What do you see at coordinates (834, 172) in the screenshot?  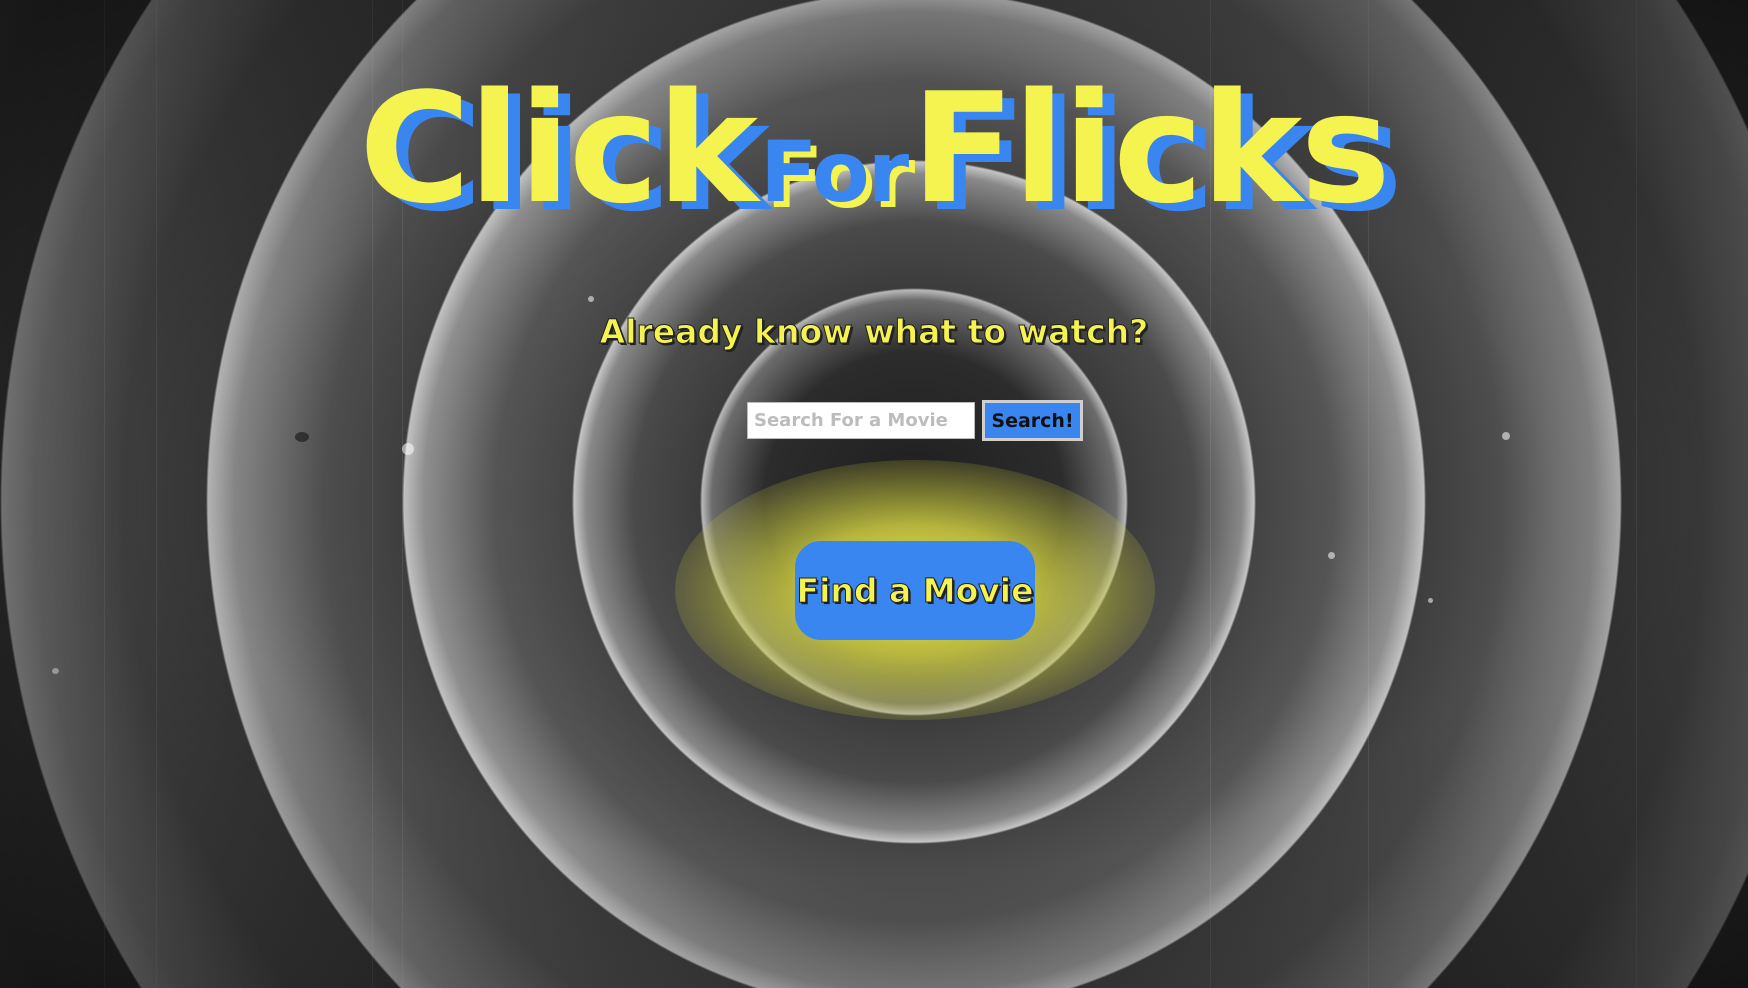 I see `logo-text-for: For` at bounding box center [834, 172].